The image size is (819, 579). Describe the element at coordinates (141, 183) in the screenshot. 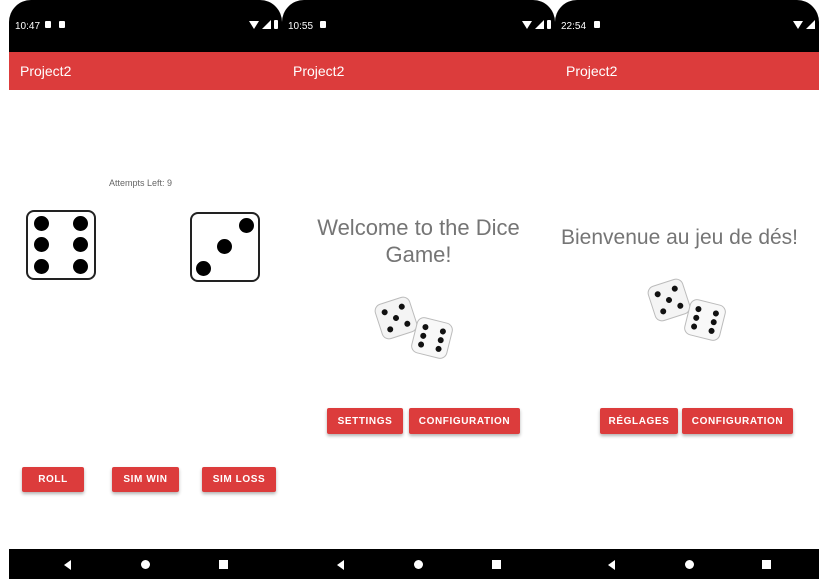

I see `attempts-left-label: Attempts Left: 9` at that location.